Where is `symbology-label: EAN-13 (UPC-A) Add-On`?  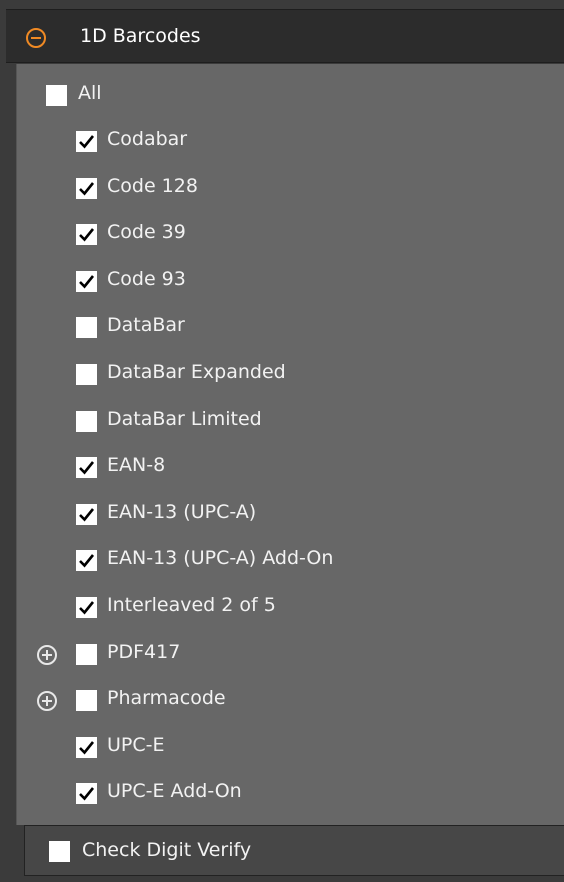 symbology-label: EAN-13 (UPC-A) Add-On is located at coordinates (220, 558).